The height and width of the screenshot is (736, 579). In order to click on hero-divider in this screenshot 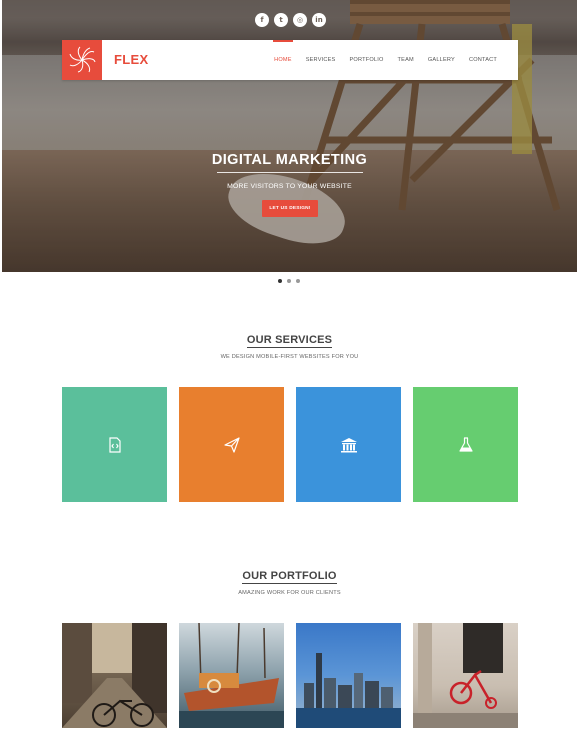, I will do `click(290, 172)`.